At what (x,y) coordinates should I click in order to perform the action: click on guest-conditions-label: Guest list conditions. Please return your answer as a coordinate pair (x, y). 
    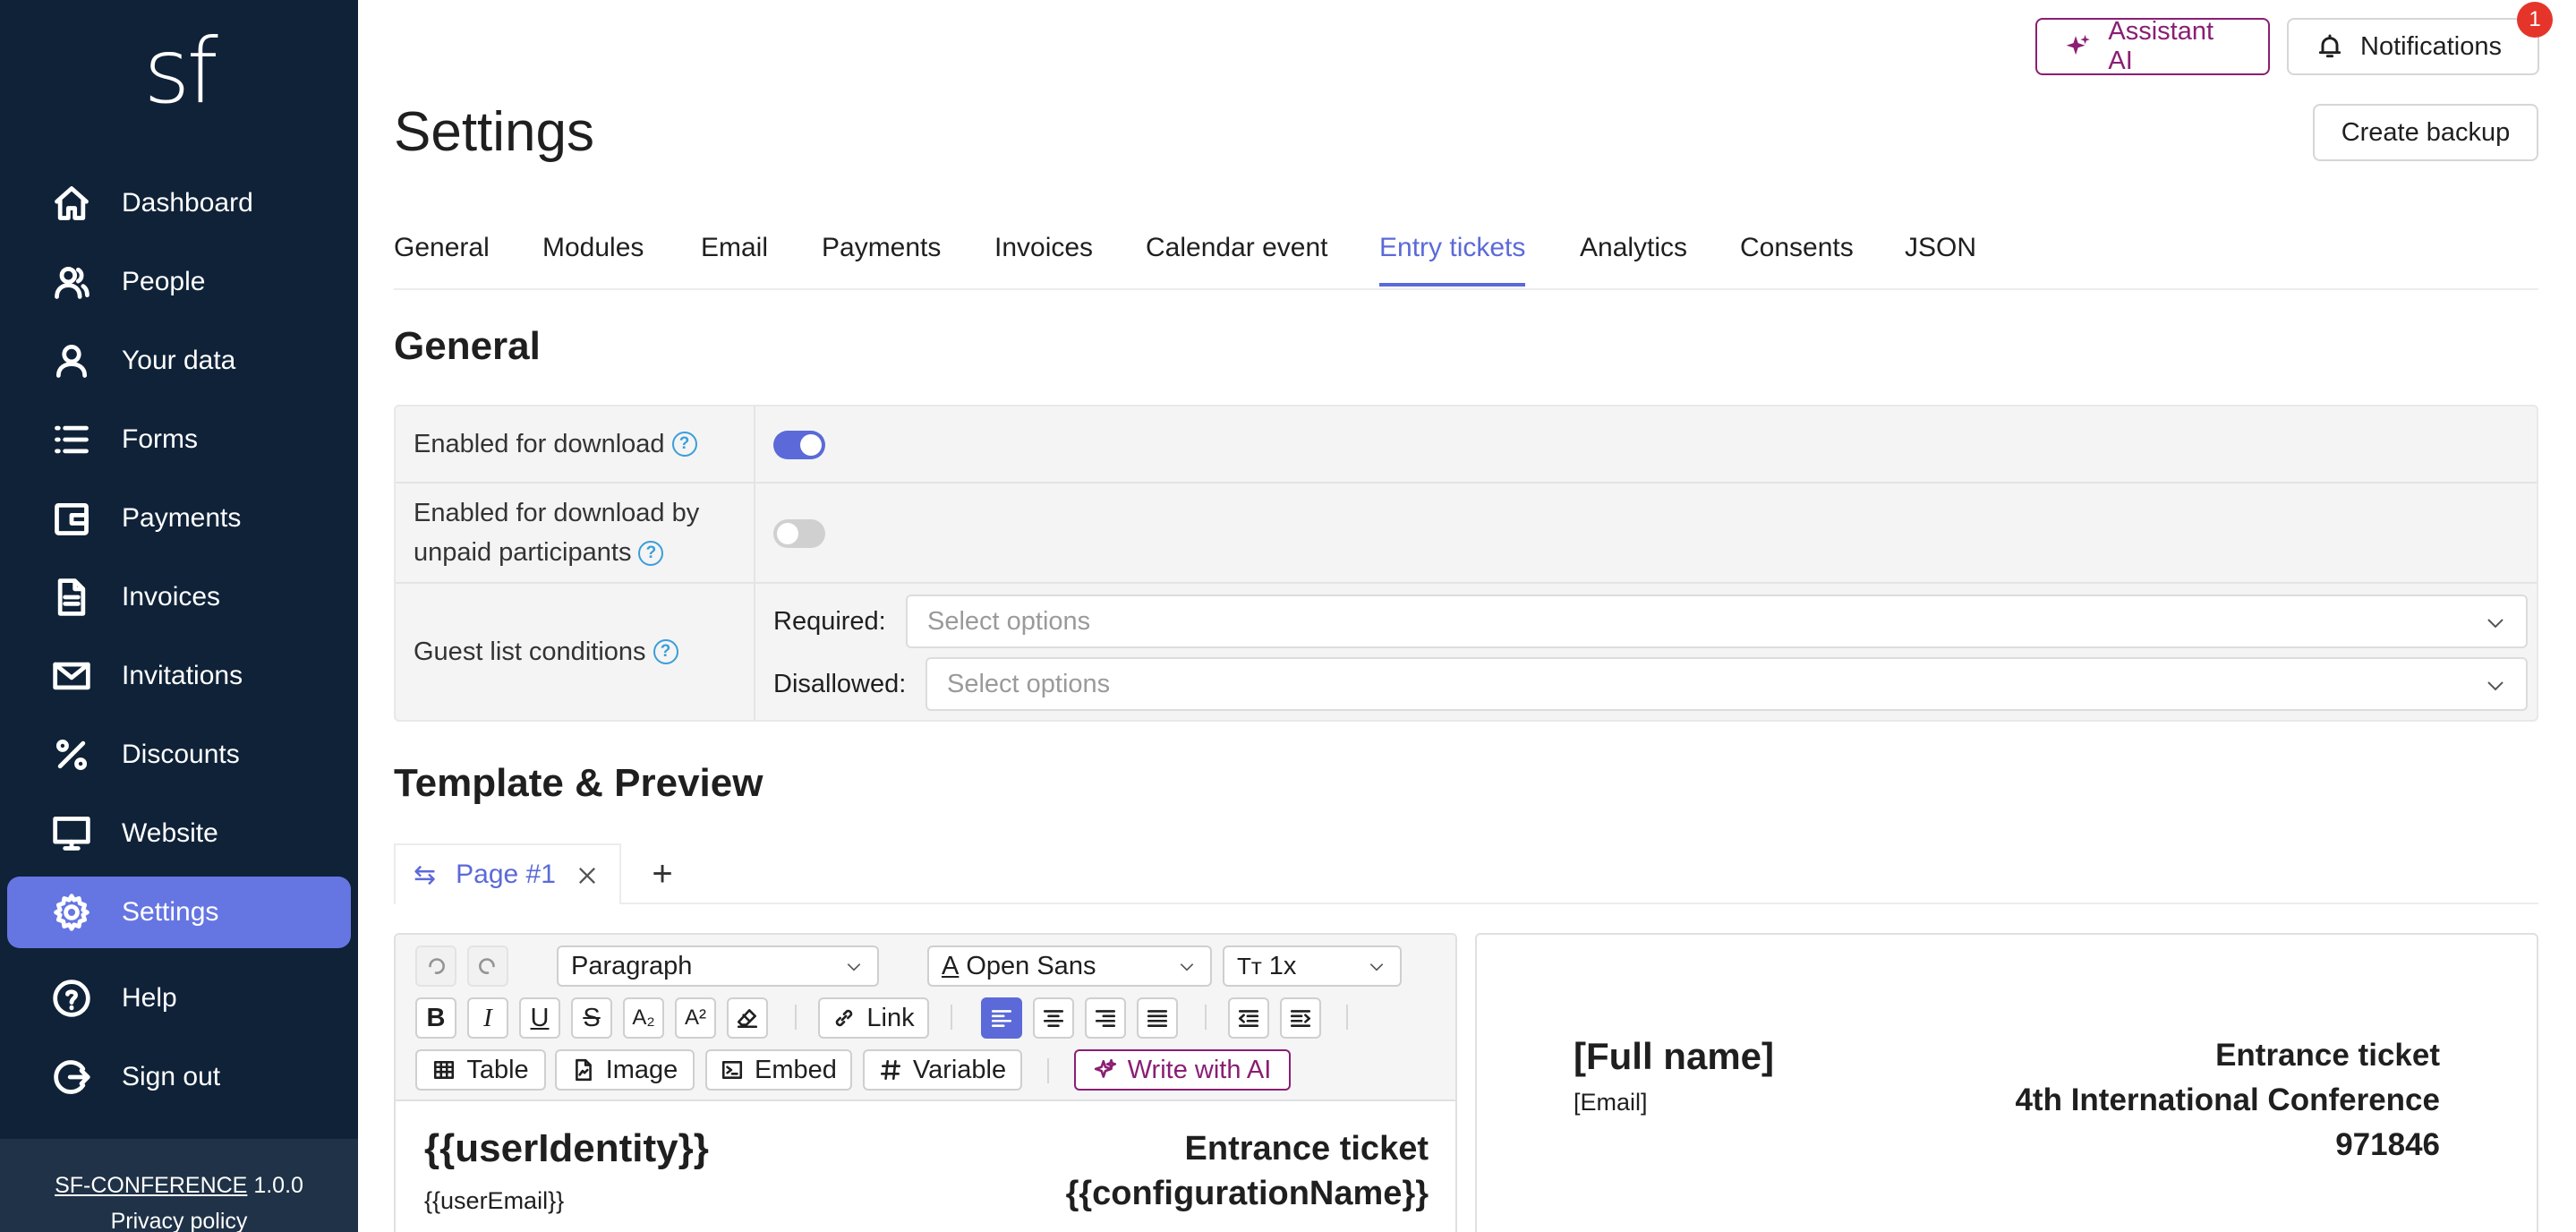
    Looking at the image, I should click on (530, 651).